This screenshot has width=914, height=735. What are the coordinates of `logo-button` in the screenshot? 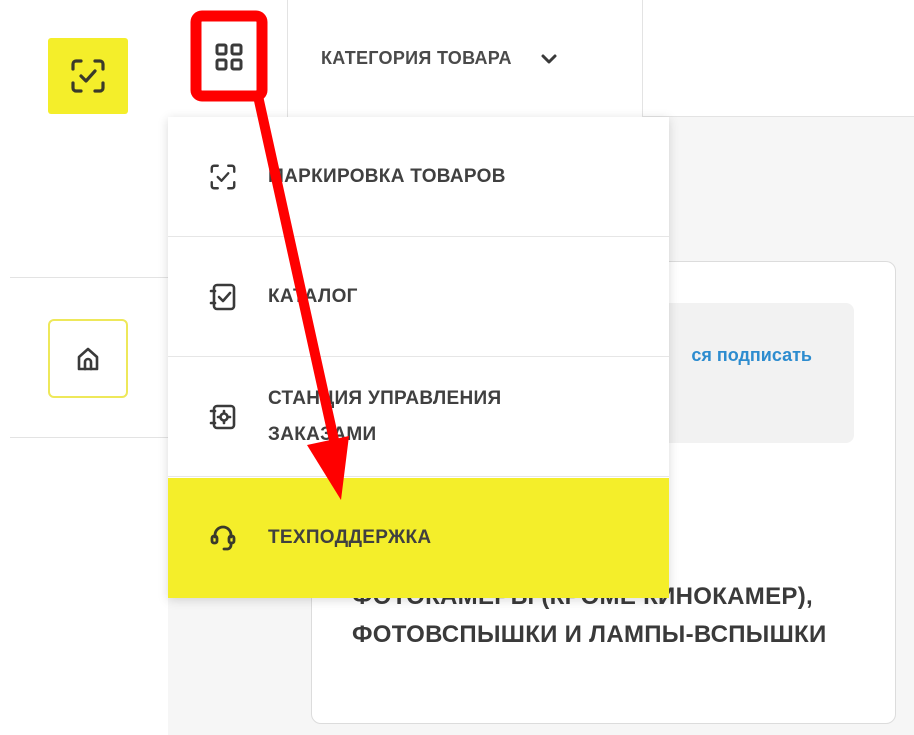 It's located at (88, 76).